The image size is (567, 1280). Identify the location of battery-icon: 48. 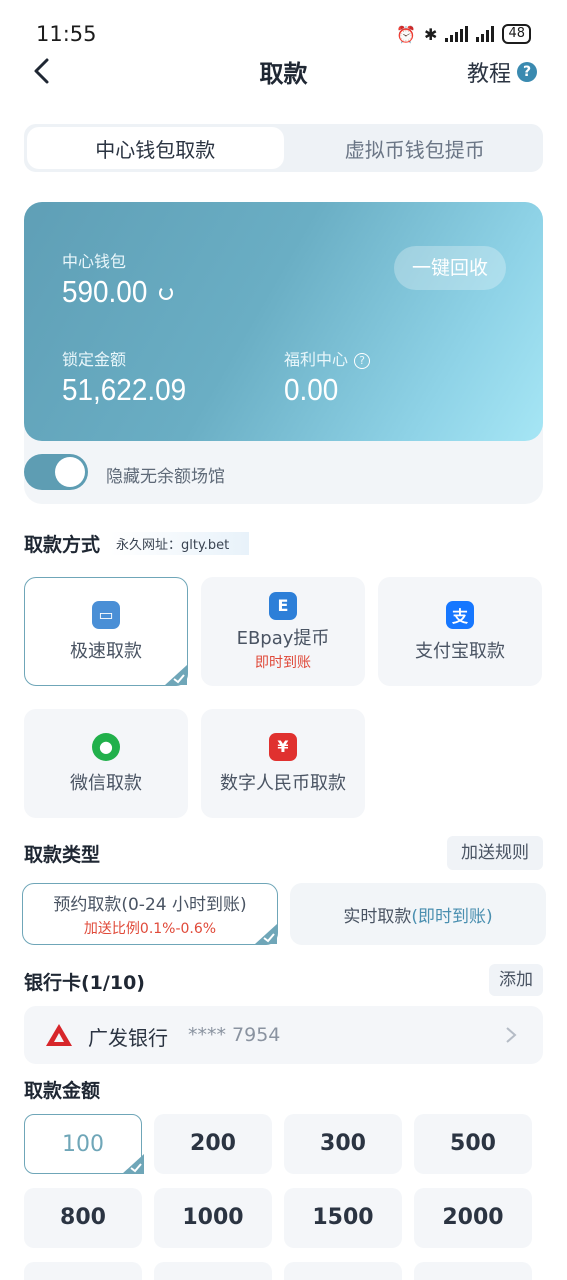
(516, 34).